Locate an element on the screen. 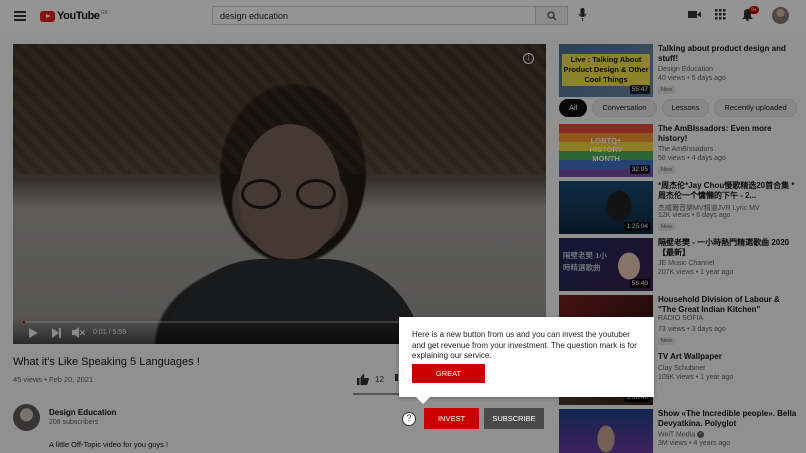 The width and height of the screenshot is (806, 453). invest-button: INVEST is located at coordinates (451, 418).